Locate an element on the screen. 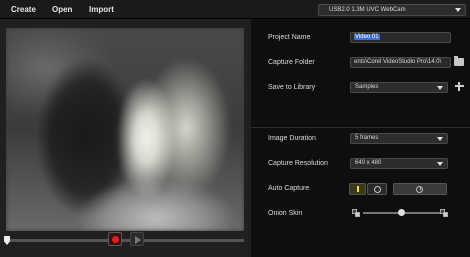  play-button is located at coordinates (137, 239).